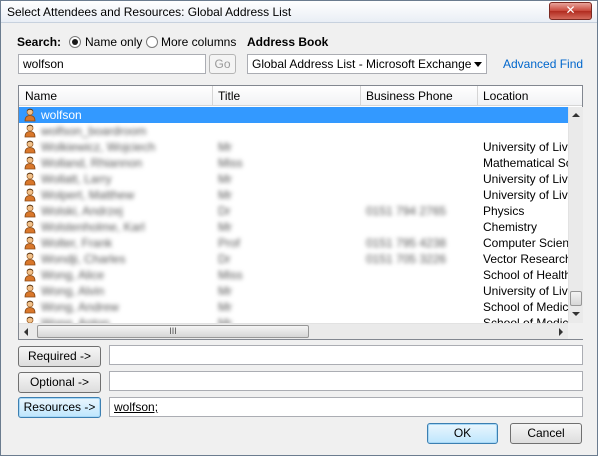 The image size is (598, 456). What do you see at coordinates (462, 433) in the screenshot?
I see `ok-button: OK` at bounding box center [462, 433].